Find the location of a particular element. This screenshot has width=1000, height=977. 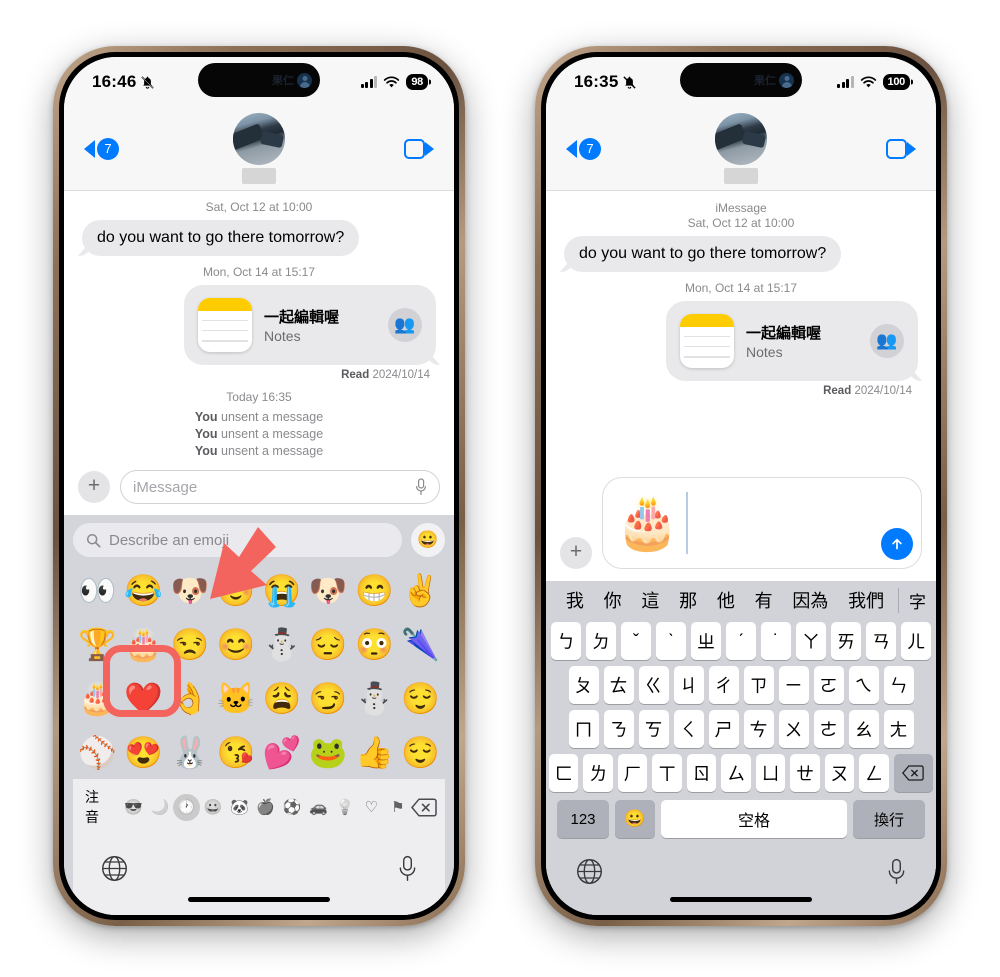

key: ㄑ is located at coordinates (688, 729).